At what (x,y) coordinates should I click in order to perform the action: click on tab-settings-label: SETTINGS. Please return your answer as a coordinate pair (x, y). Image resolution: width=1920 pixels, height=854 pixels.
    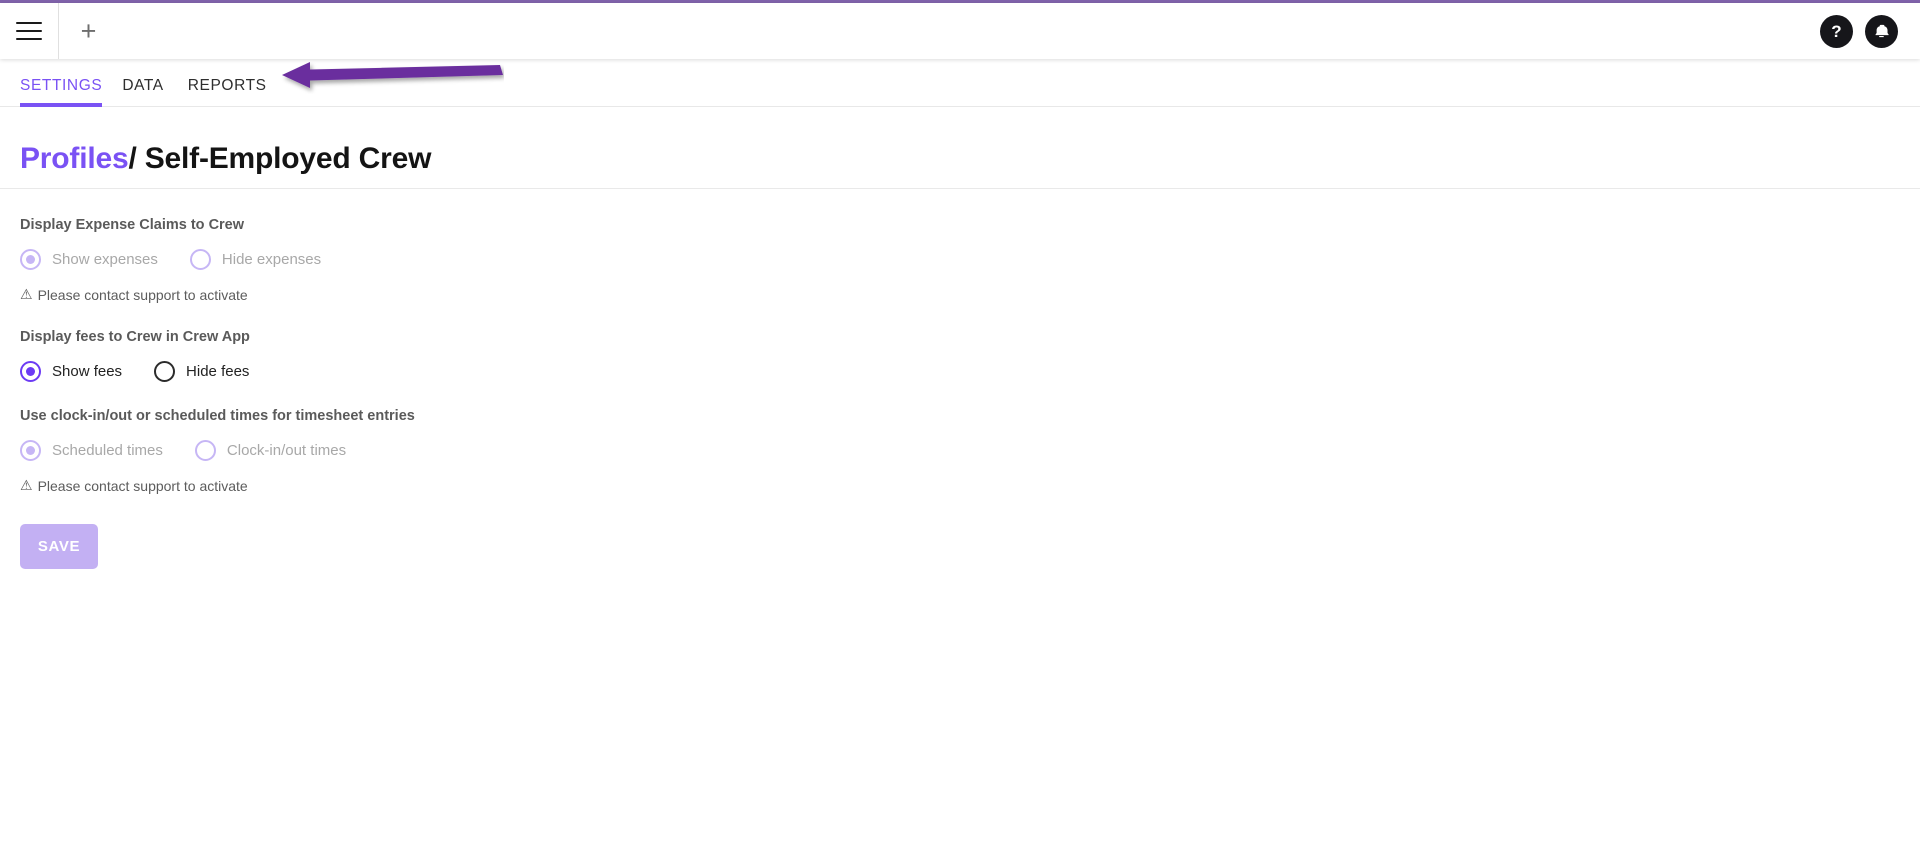
    Looking at the image, I should click on (61, 85).